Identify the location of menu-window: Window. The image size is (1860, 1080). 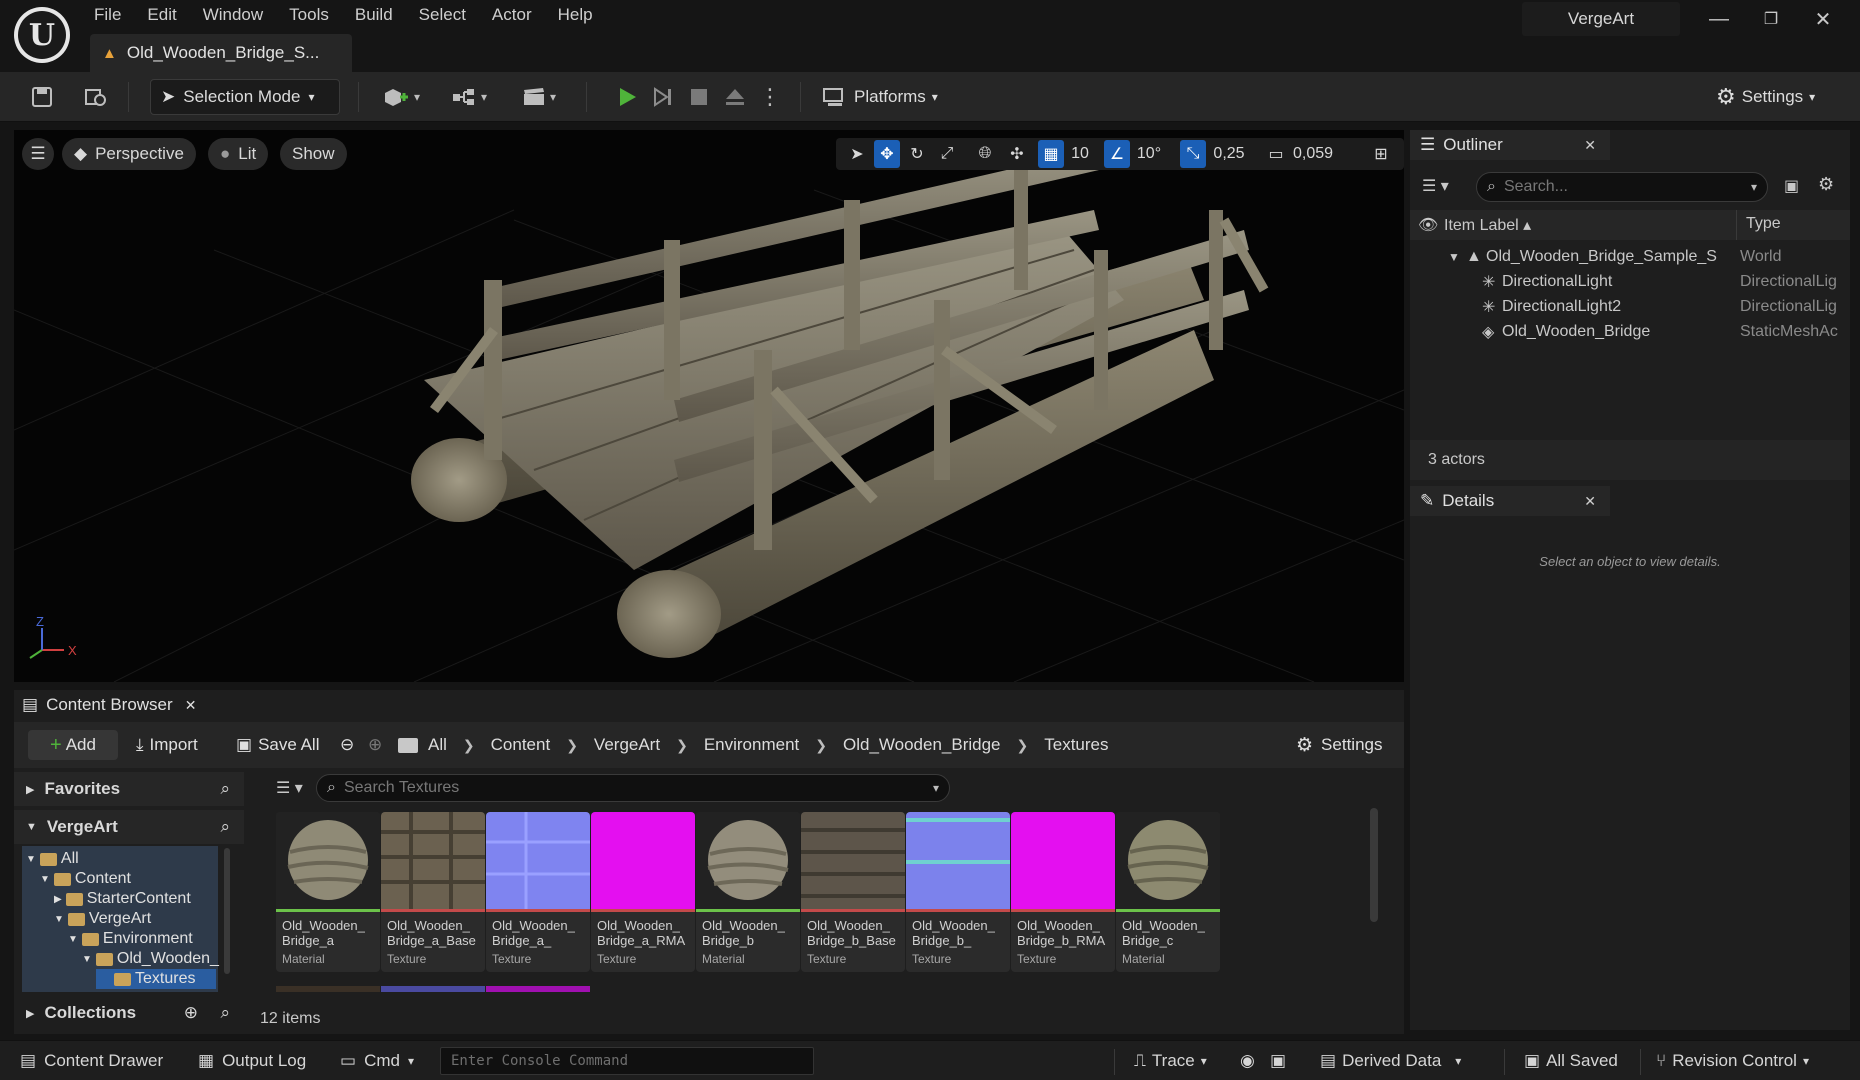
(232, 15).